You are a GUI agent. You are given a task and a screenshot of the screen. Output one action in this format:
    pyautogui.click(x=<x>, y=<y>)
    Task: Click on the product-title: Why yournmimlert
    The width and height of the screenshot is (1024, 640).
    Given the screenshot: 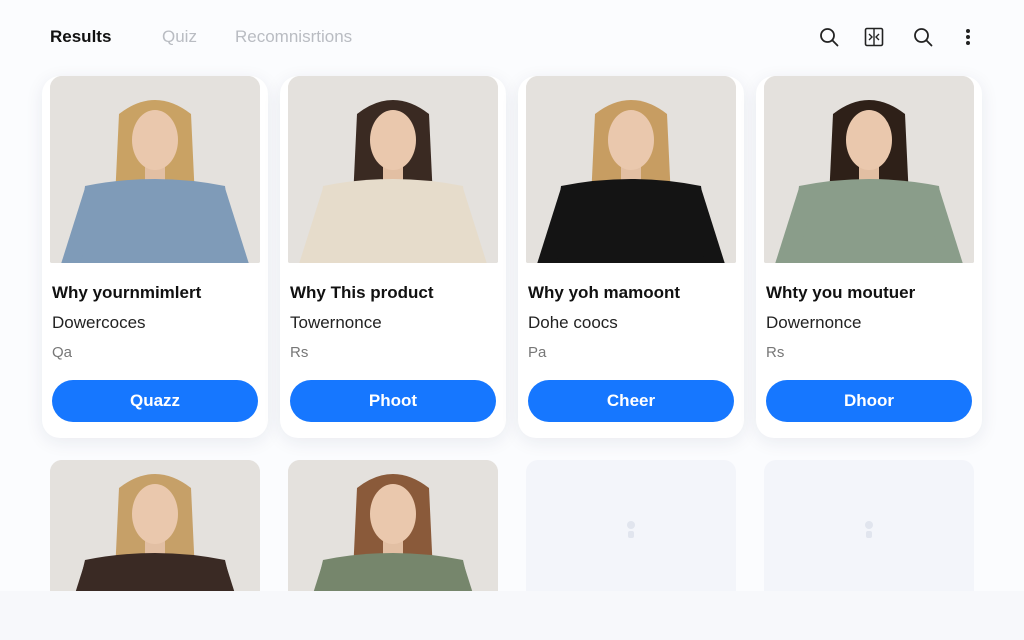 What is the action you would take?
    pyautogui.click(x=127, y=292)
    